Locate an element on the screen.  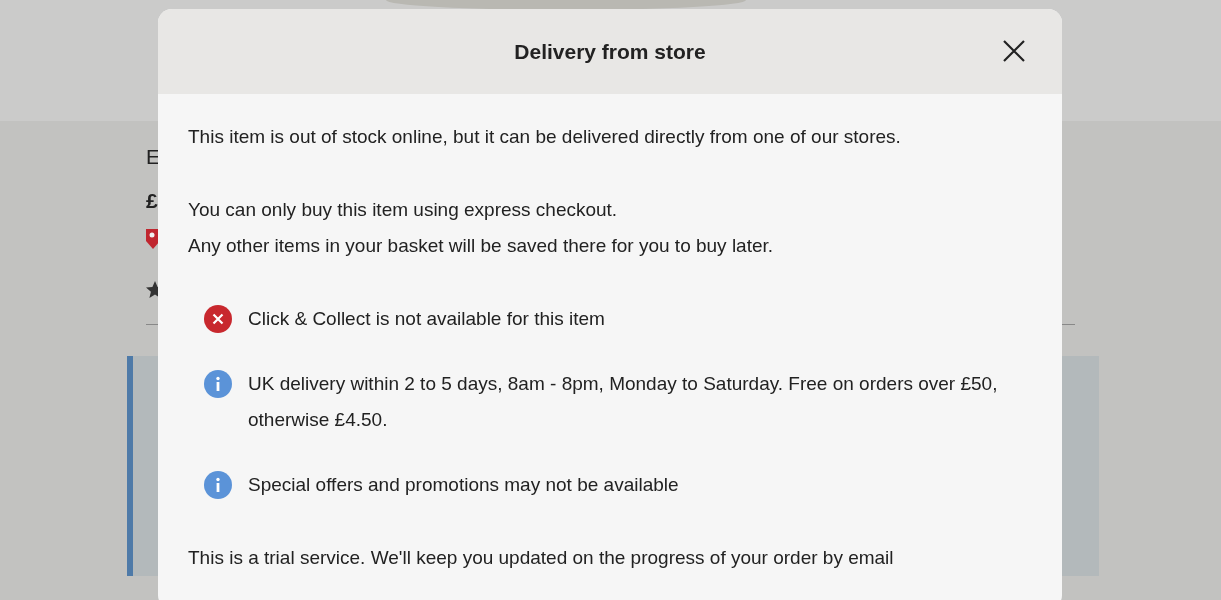
close-button is located at coordinates (1014, 51).